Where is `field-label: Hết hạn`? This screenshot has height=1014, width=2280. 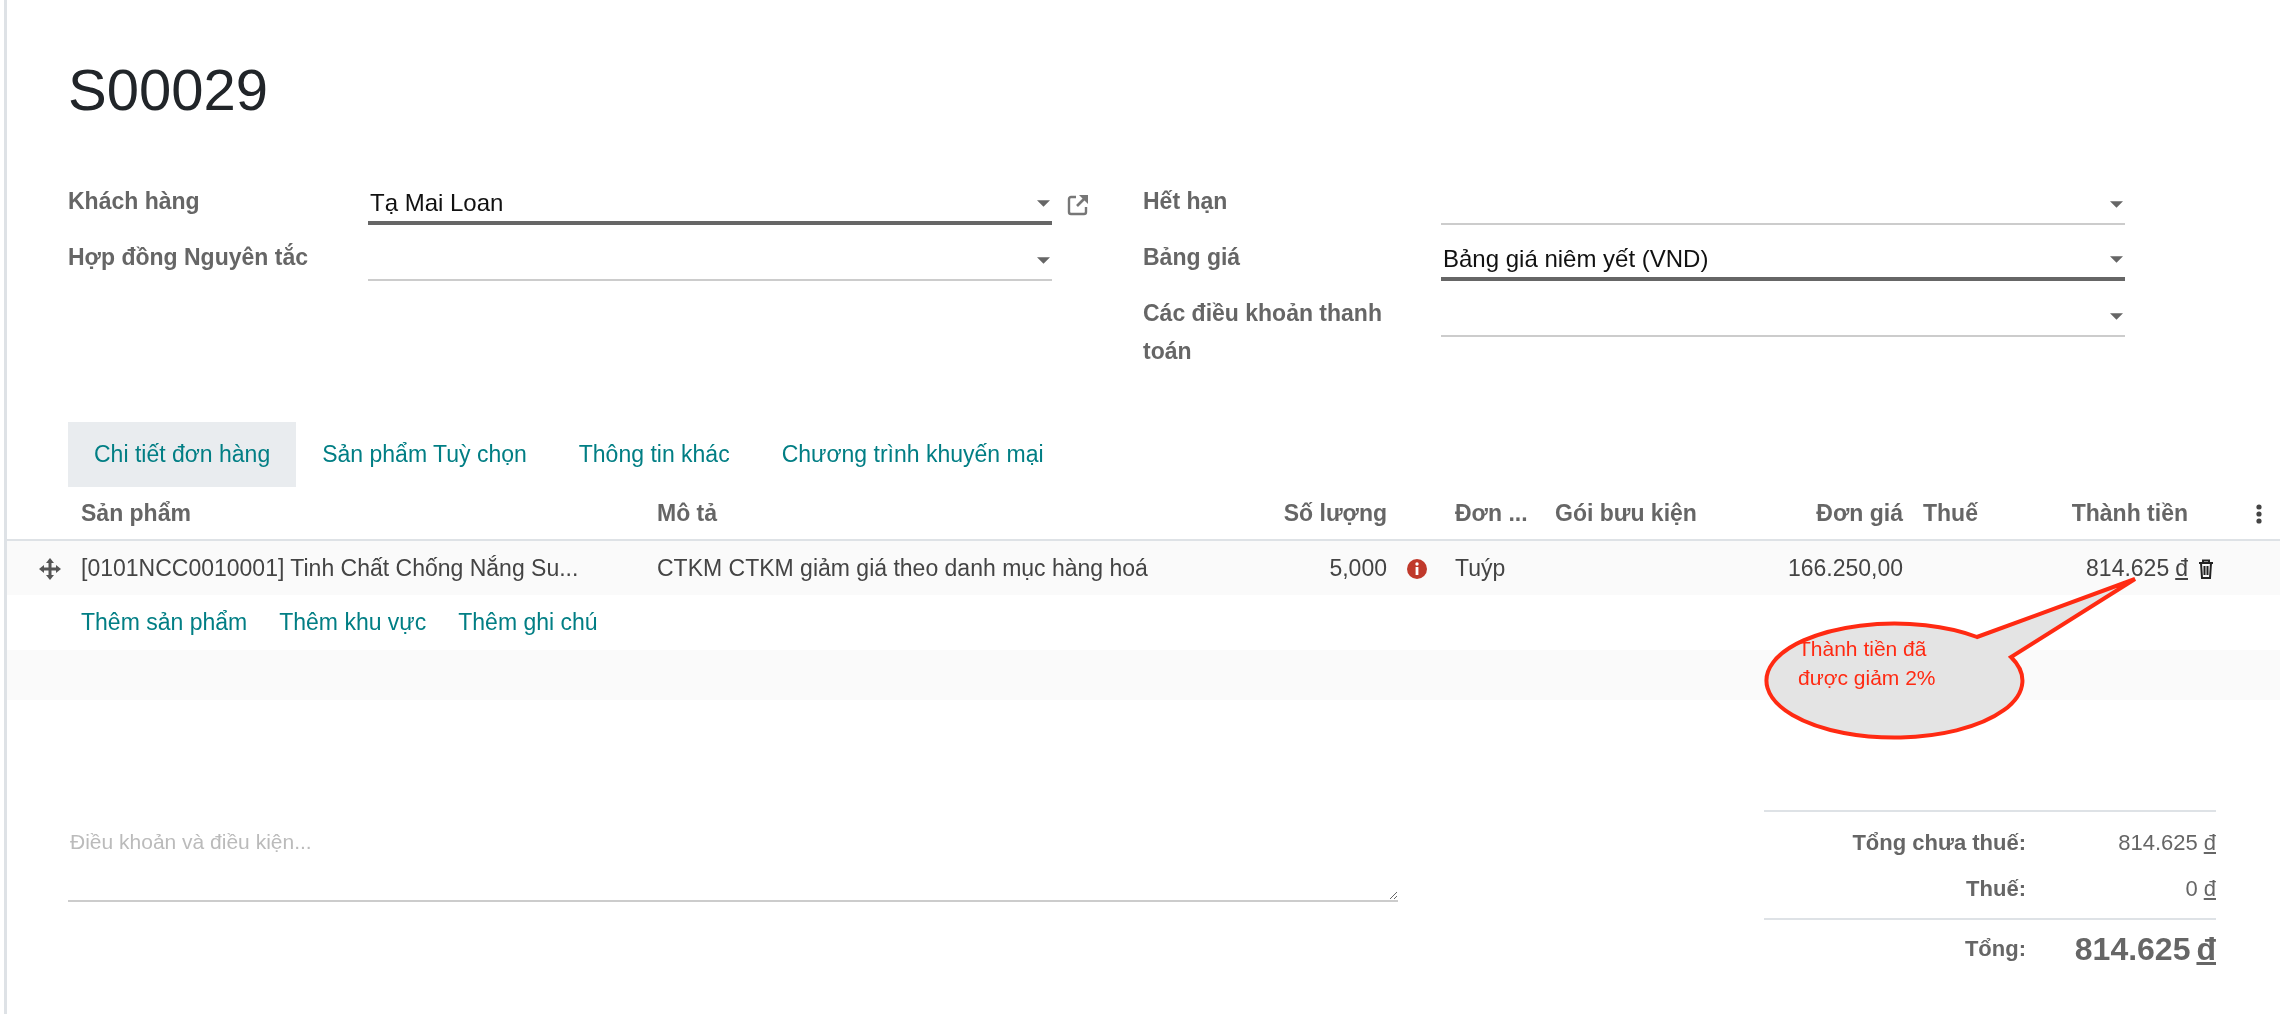 field-label: Hết hạn is located at coordinates (1186, 201).